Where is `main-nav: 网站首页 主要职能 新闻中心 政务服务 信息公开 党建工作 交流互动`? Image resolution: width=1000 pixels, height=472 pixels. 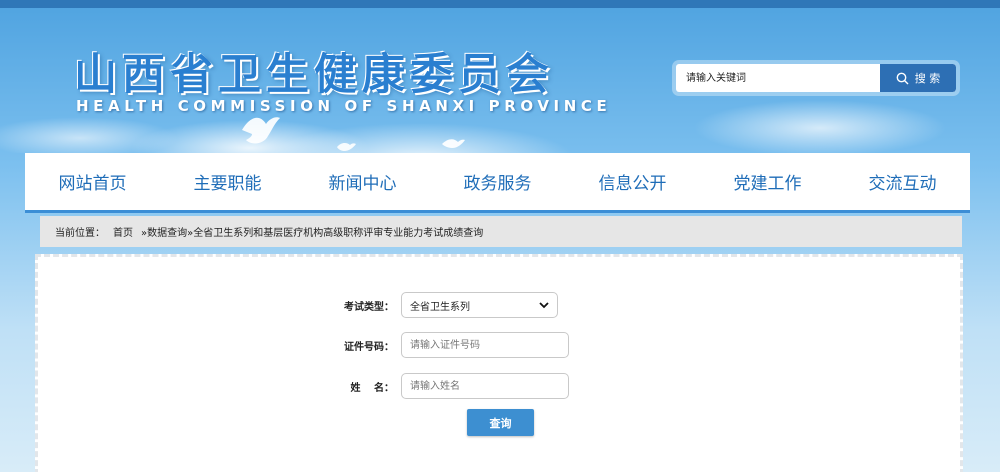 main-nav: 网站首页 主要职能 新闻中心 政务服务 信息公开 党建工作 交流互动 is located at coordinates (497, 183).